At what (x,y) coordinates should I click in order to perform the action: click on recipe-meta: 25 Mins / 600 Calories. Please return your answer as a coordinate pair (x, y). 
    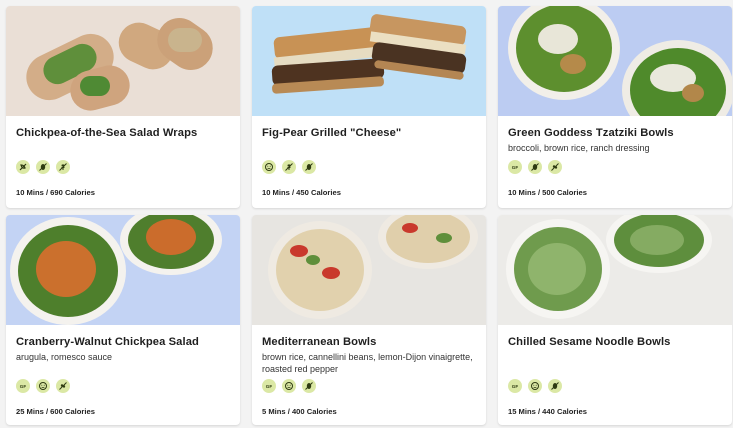
    Looking at the image, I should click on (55, 411).